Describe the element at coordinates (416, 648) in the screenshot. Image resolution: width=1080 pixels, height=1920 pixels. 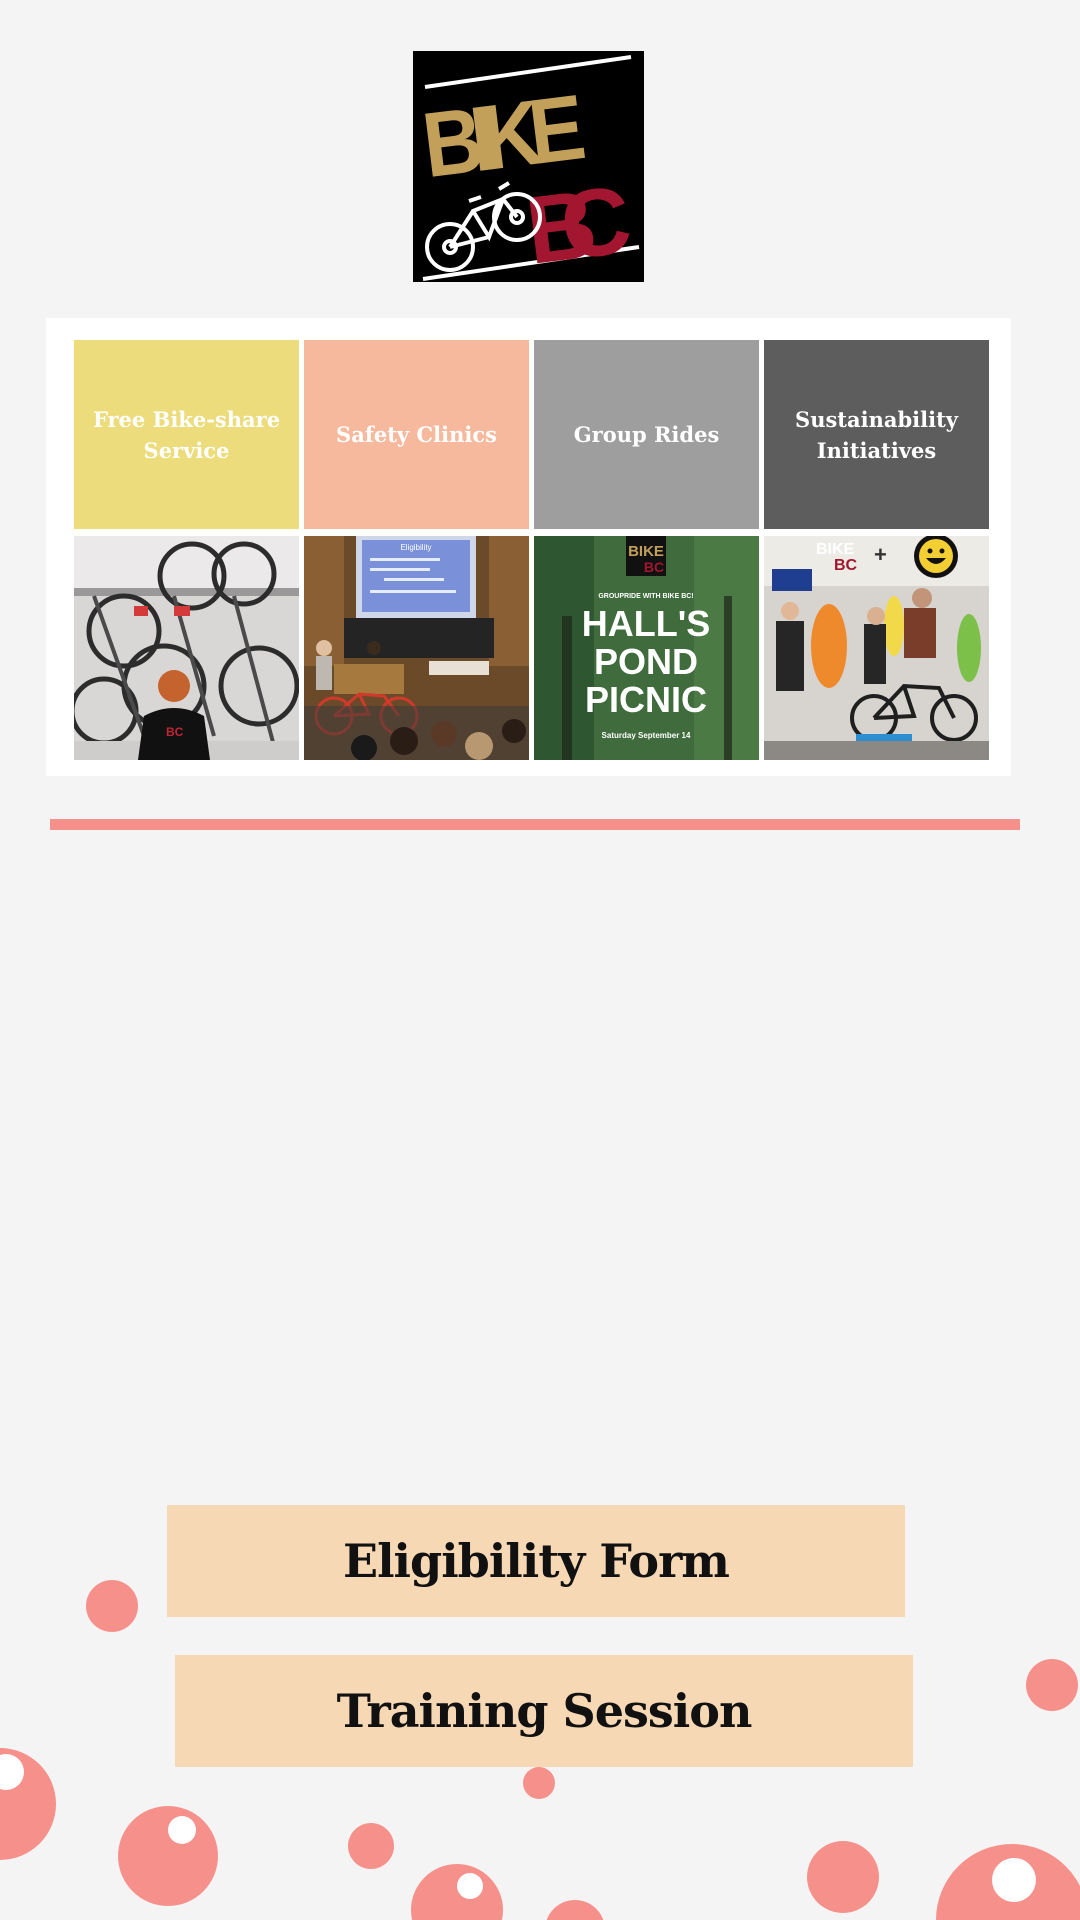
I see `photo-safety-clinic: Eligibility` at that location.